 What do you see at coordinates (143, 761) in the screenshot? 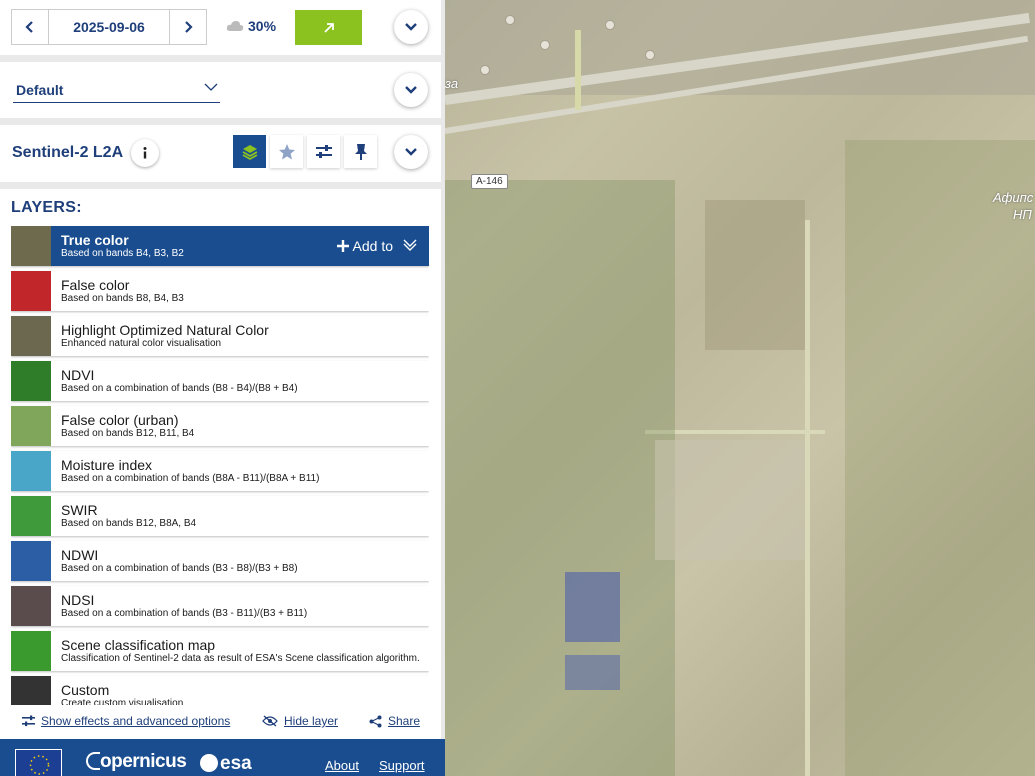
I see `copernicus-logo-text: opernicus` at bounding box center [143, 761].